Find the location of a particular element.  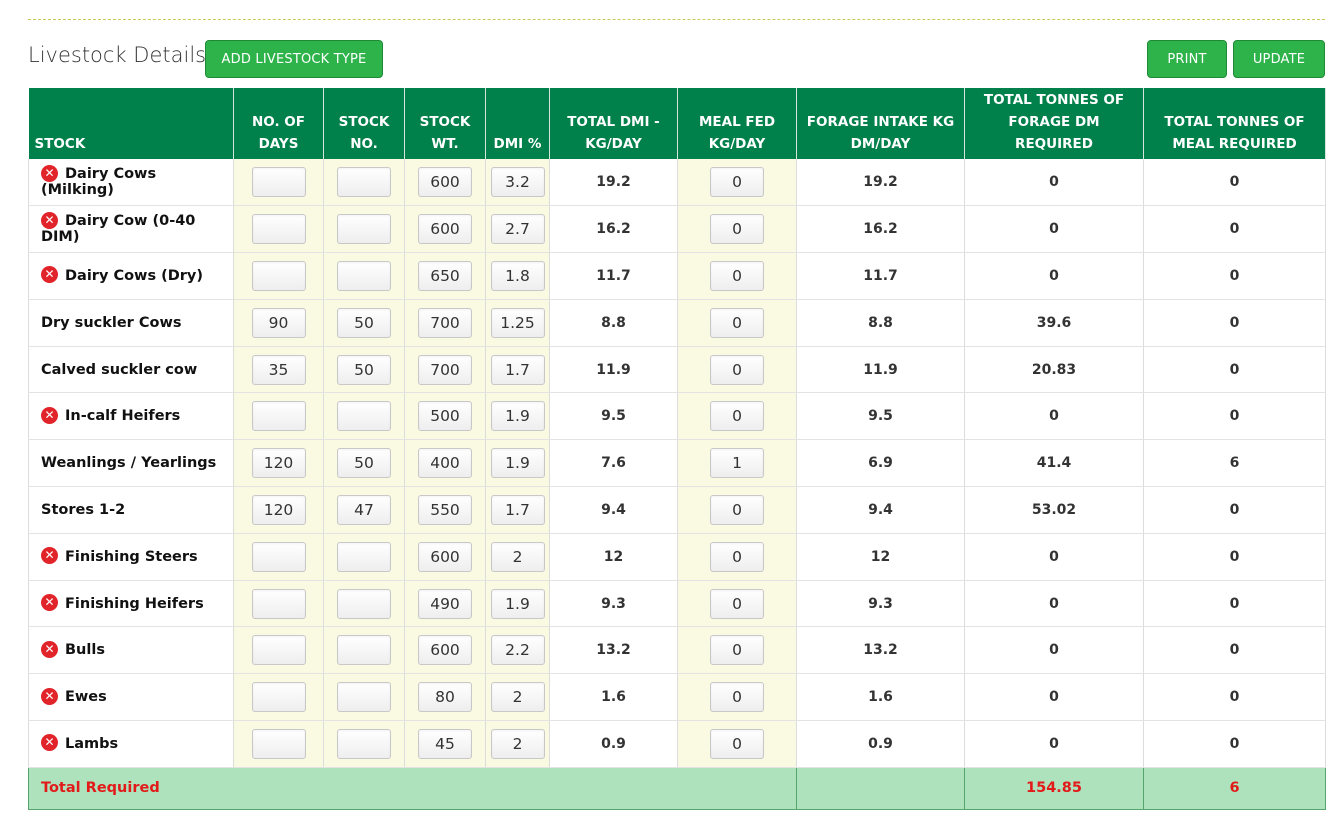

update-button: UPDATE is located at coordinates (1279, 59).